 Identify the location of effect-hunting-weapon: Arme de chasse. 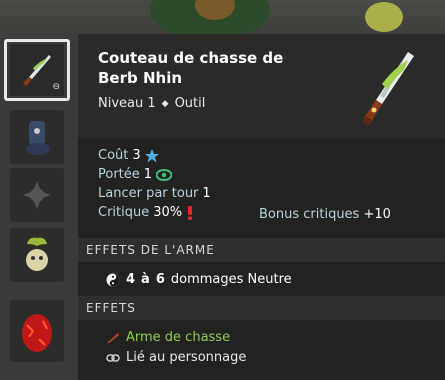
(168, 337).